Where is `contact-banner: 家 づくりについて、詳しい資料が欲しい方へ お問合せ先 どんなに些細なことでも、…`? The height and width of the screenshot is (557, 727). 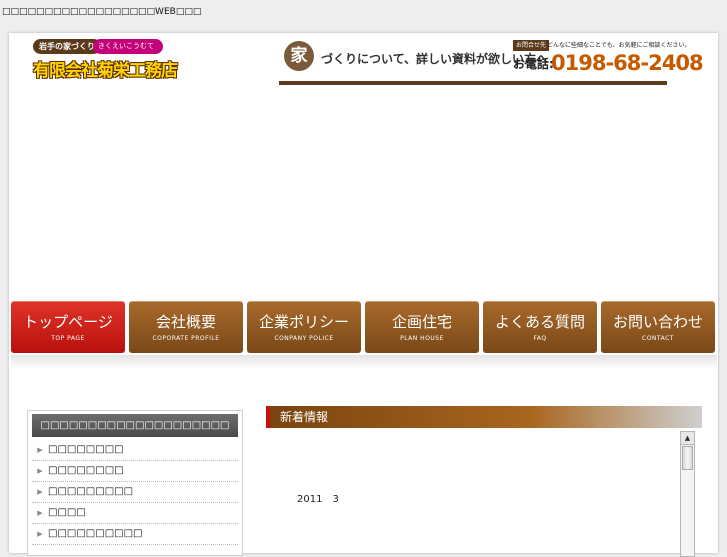 contact-banner: 家 づくりについて、詳しい資料が欲しい方へ お問合せ先 どんなに些細なことでも、… is located at coordinates (491, 62).